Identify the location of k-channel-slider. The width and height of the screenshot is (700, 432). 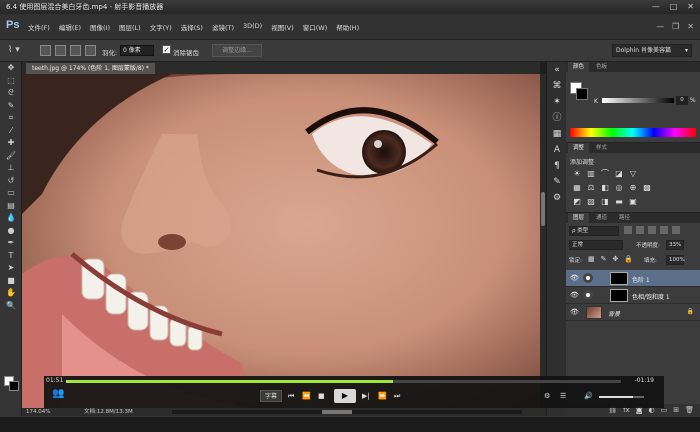
(638, 100).